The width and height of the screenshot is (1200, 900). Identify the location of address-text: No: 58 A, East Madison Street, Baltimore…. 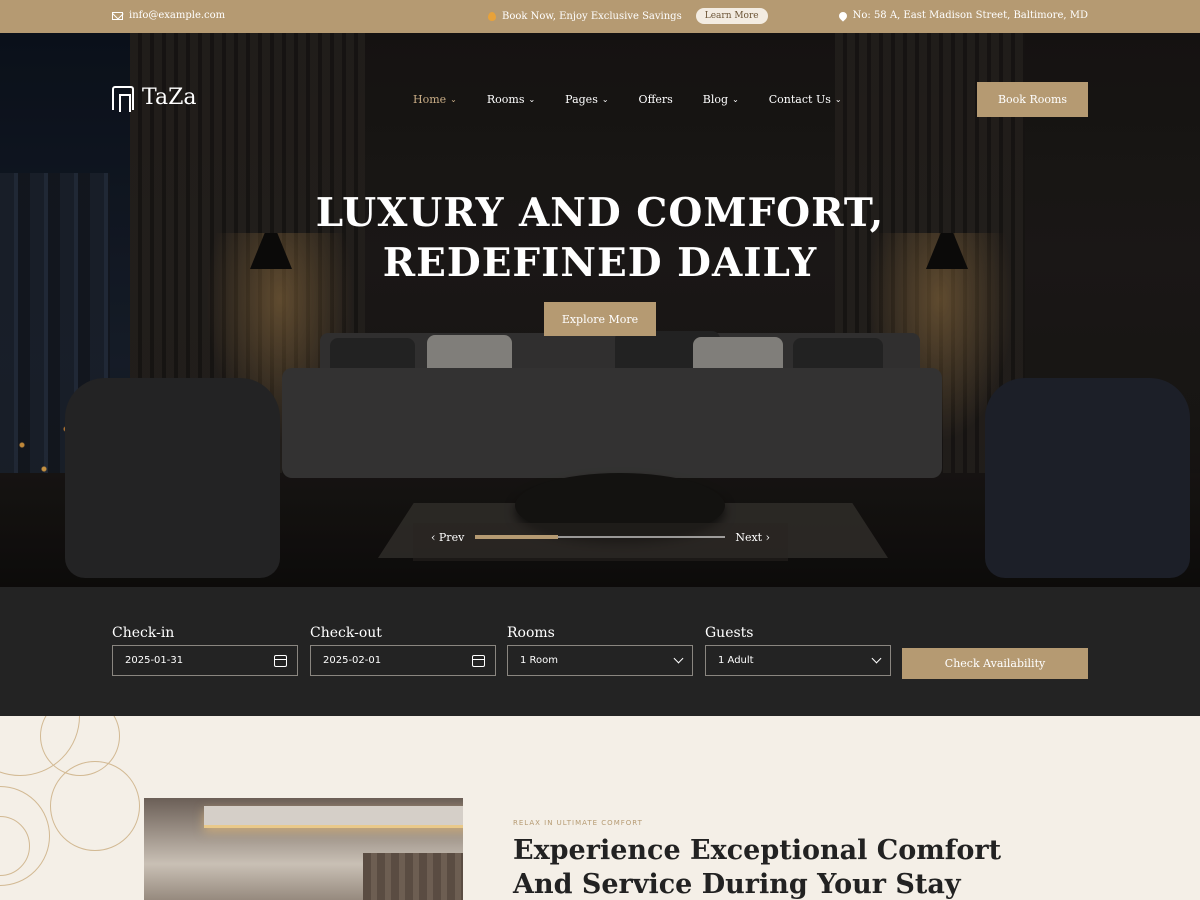
(970, 15).